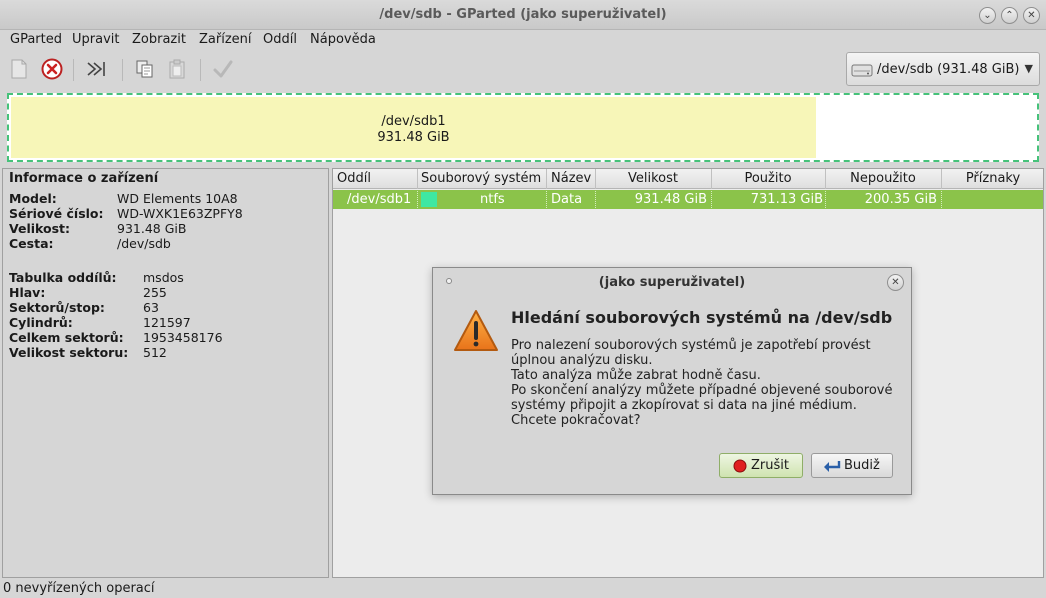 This screenshot has height=598, width=1046. I want to click on device-selector: /dev/sdb (931.48 GiB) ▼, so click(943, 69).